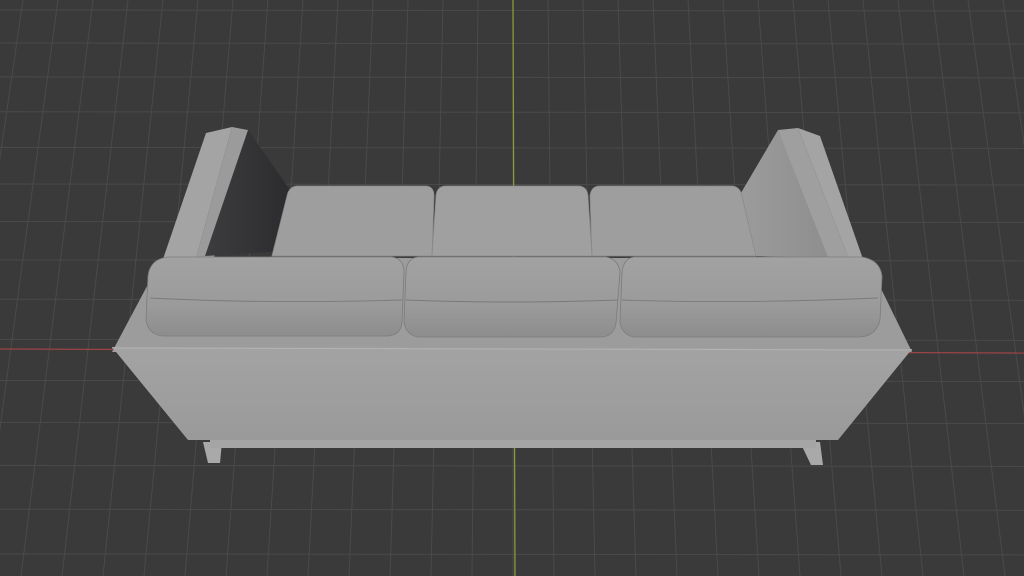  Describe the element at coordinates (512, 393) in the screenshot. I see `sofa-front-panel` at that location.